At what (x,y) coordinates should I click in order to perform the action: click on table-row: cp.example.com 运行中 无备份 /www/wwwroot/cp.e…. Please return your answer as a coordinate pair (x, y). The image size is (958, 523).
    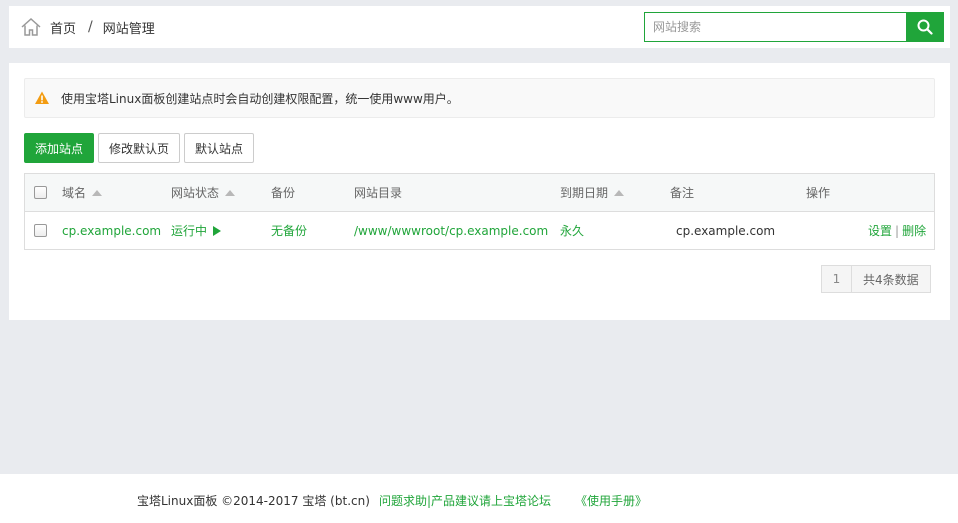
    Looking at the image, I should click on (479, 230).